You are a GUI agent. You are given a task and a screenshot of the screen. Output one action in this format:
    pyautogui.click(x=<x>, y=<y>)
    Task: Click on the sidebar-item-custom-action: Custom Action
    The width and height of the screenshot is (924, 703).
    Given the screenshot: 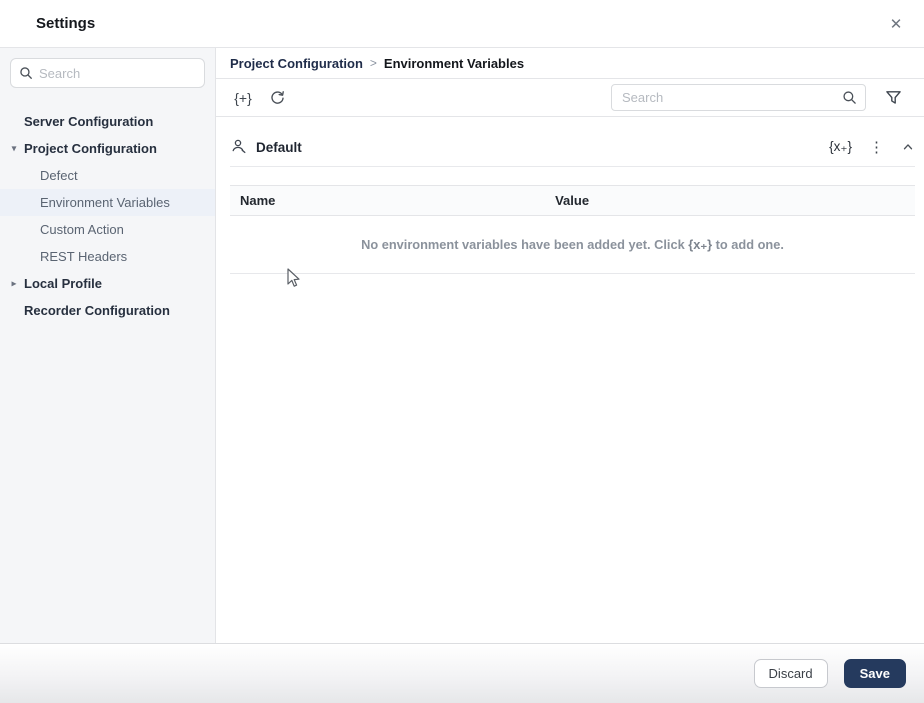 What is the action you would take?
    pyautogui.click(x=107, y=229)
    